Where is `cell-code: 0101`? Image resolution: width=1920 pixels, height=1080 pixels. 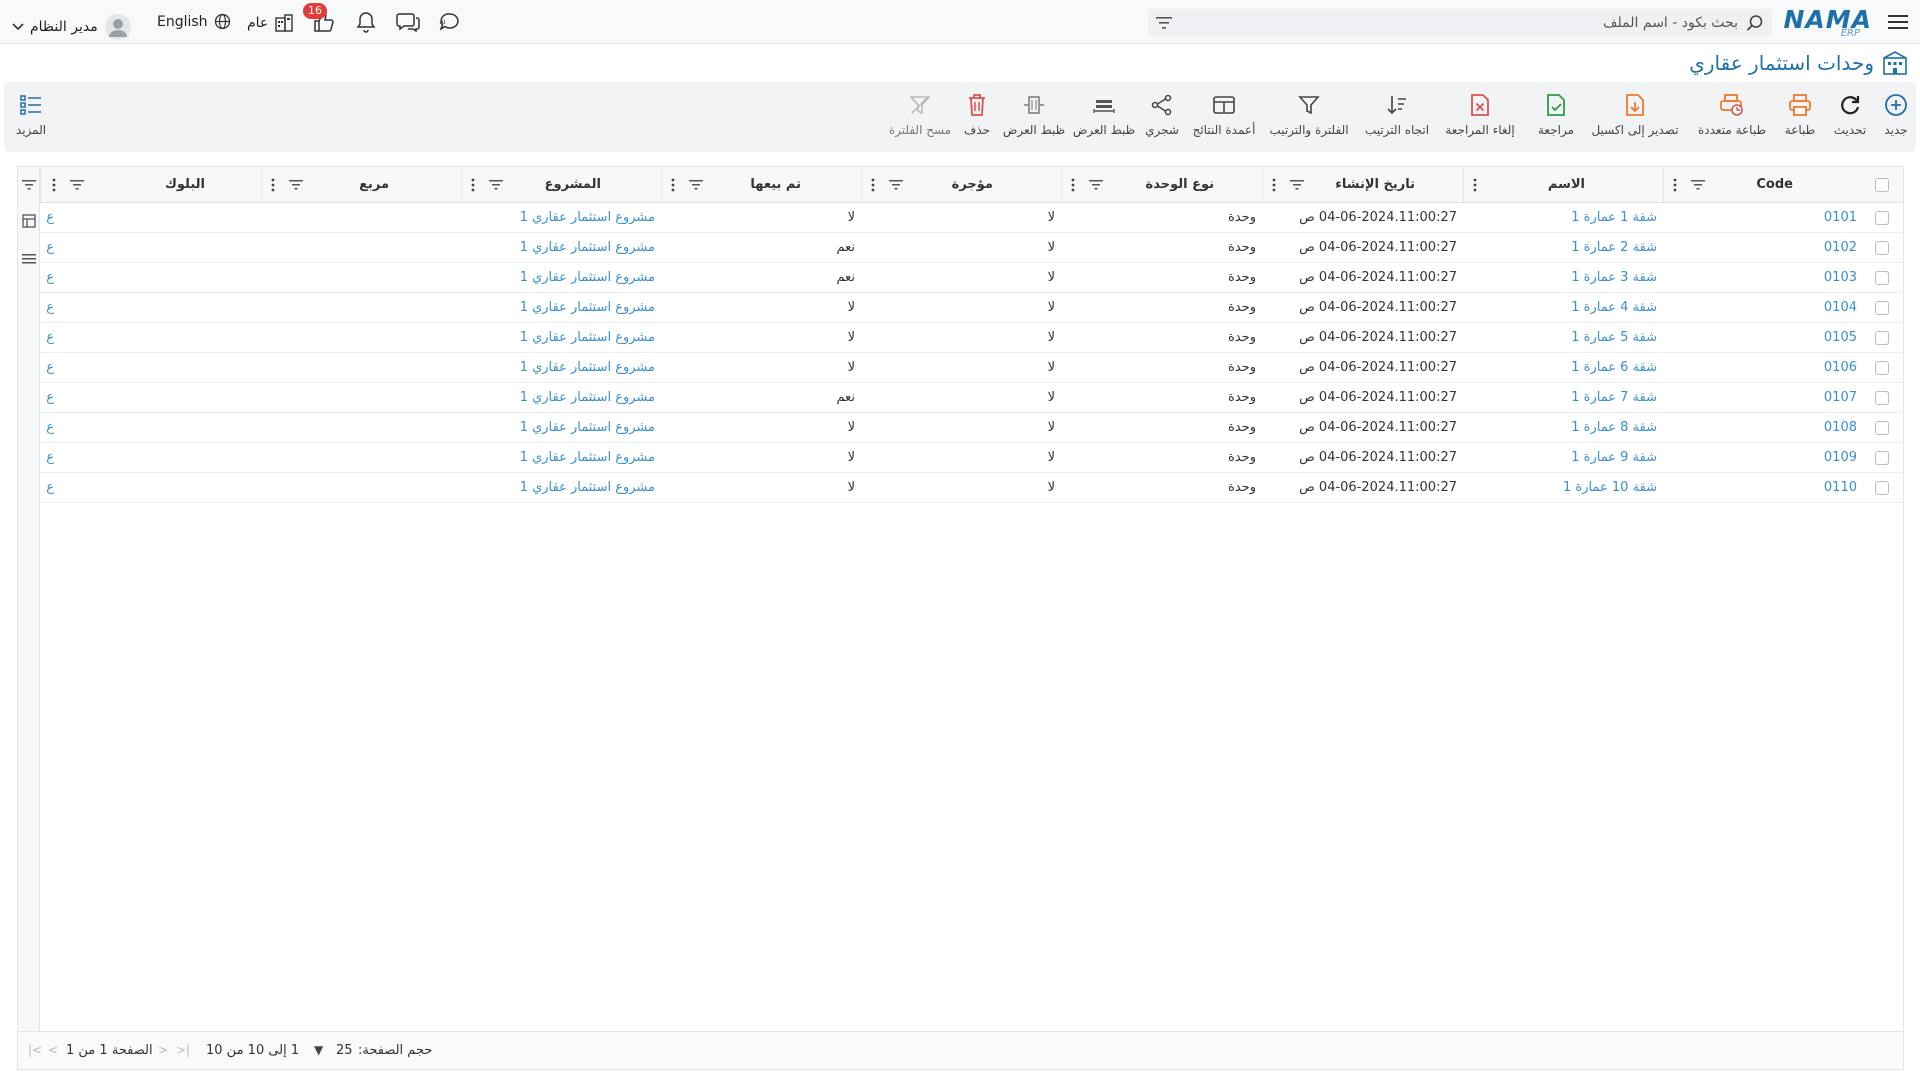
cell-code: 0101 is located at coordinates (1763, 218).